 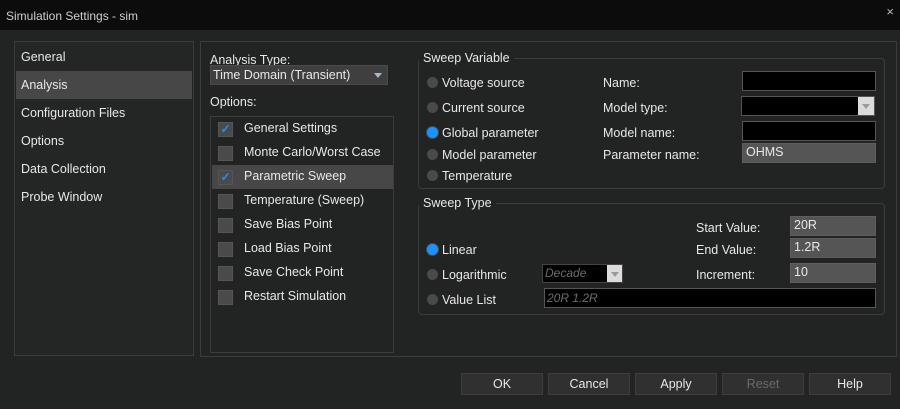 I want to click on radio-label: Temperature, so click(x=477, y=176).